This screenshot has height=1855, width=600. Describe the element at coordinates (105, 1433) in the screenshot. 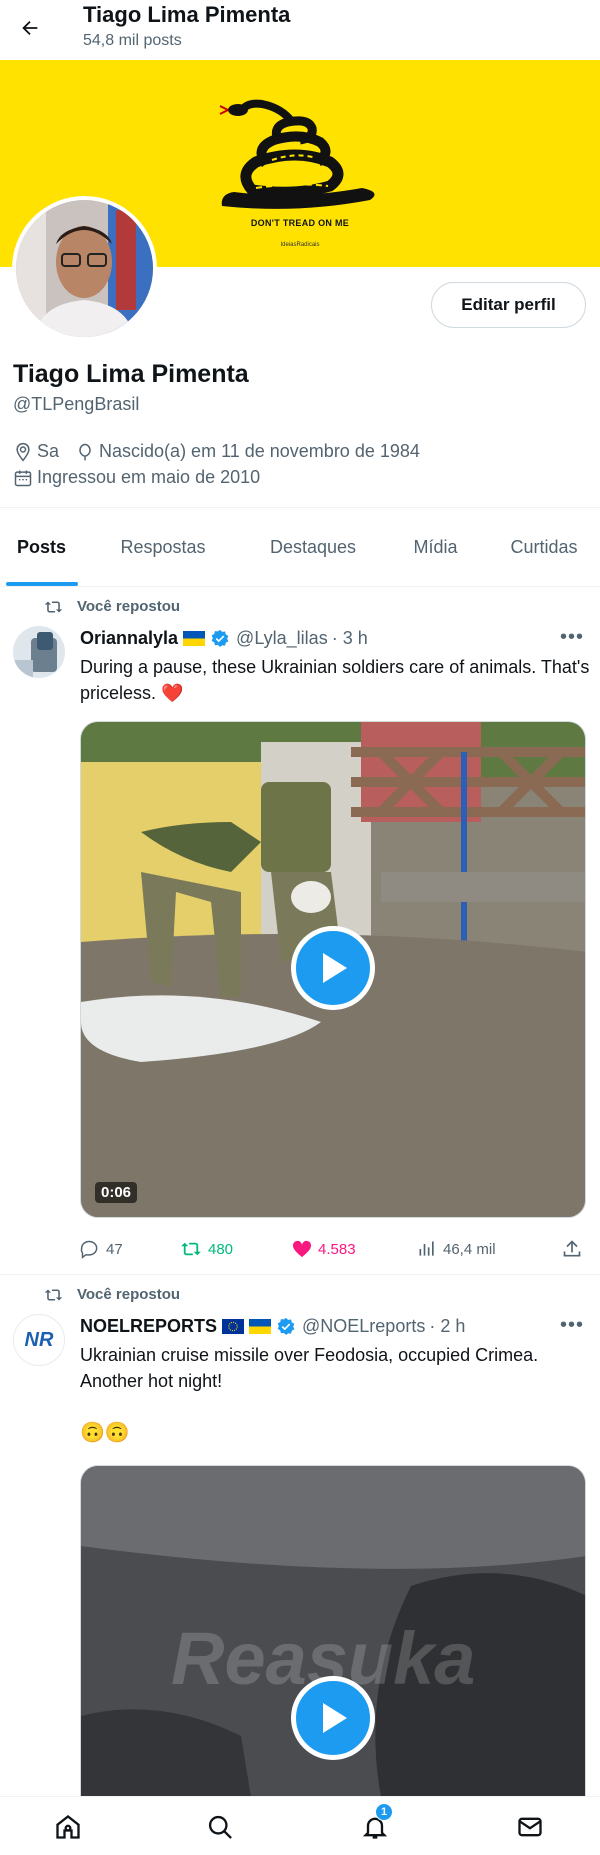

I see `post-emoji: 🙃🙃` at that location.